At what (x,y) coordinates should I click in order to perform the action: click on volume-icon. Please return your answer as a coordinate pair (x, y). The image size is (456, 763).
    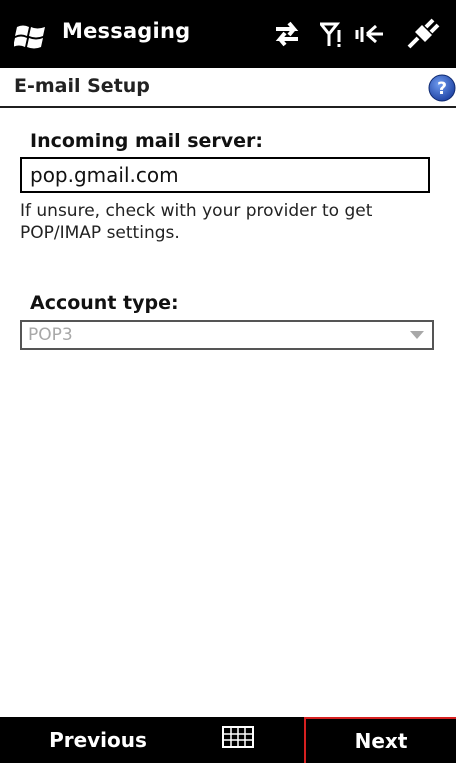
    Looking at the image, I should click on (370, 34).